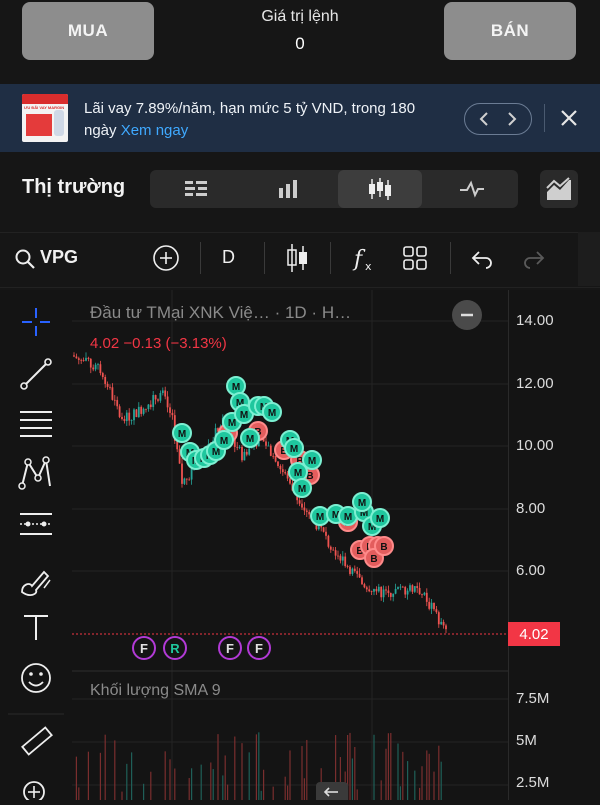 The image size is (600, 805). I want to click on ruler-icon, so click(37, 741).